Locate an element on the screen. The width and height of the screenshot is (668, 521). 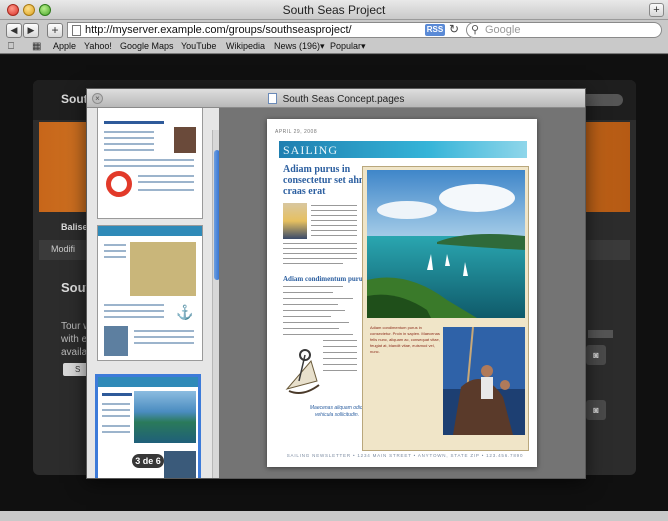
add-bookmark-button: + is located at coordinates (55, 30).